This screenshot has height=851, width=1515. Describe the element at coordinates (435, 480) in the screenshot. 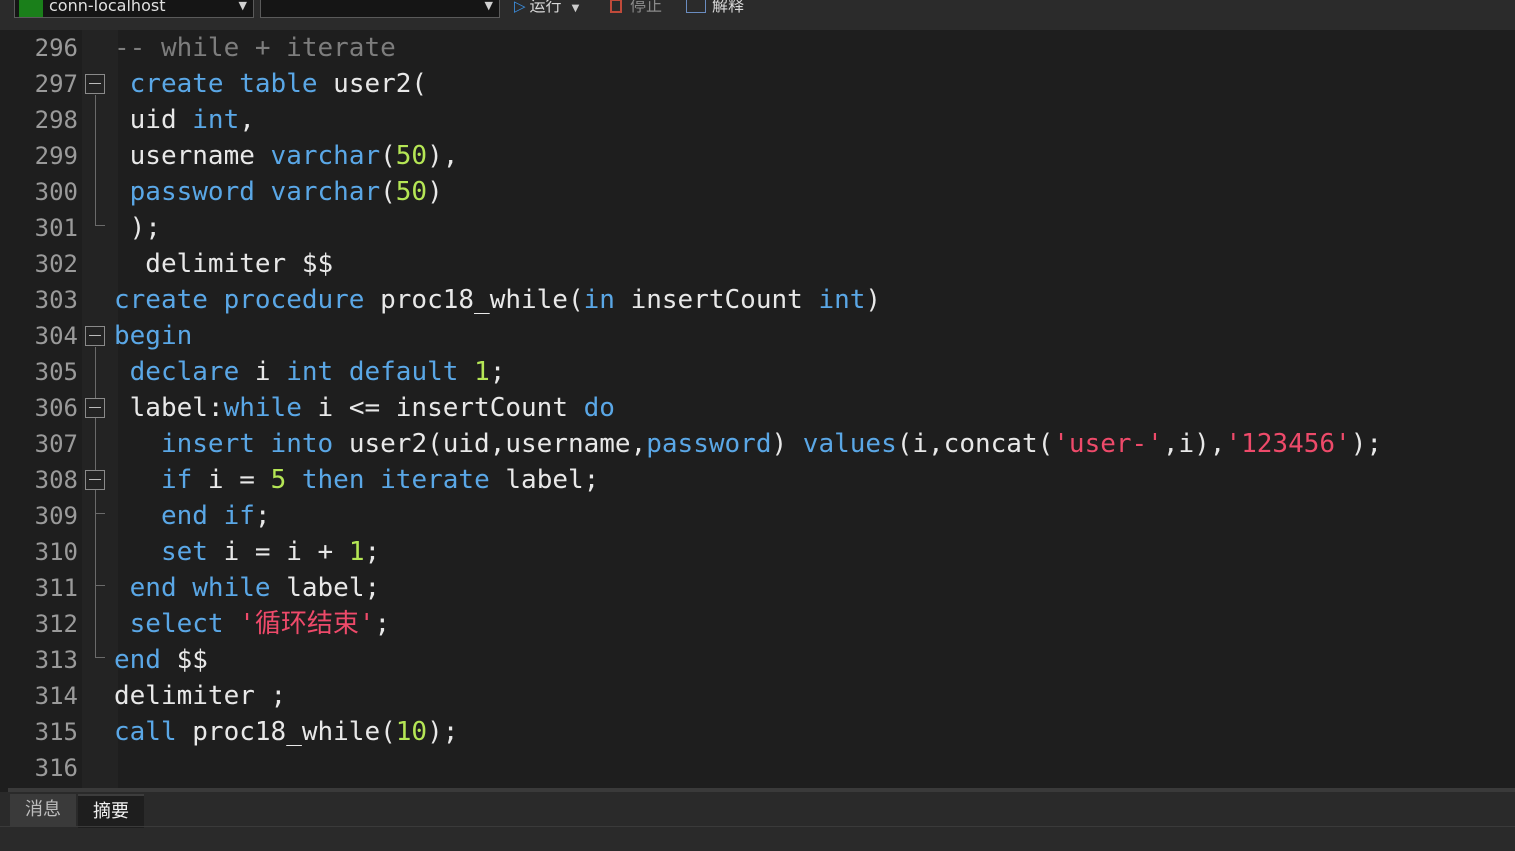

I see `code-token: iterate` at that location.